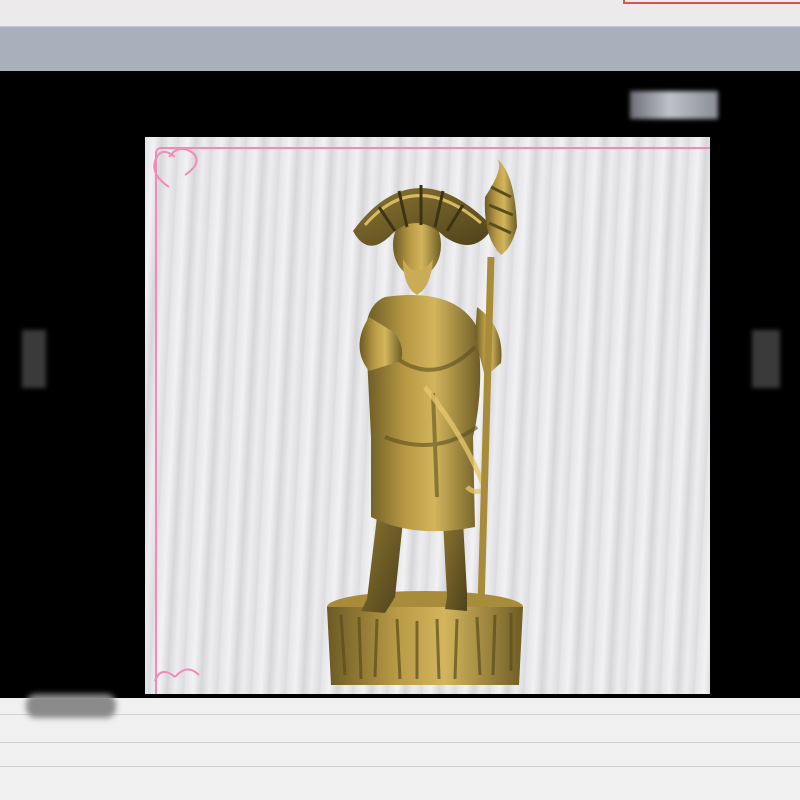 This screenshot has height=800, width=800. I want to click on blurred-thumbnail, so click(71, 706).